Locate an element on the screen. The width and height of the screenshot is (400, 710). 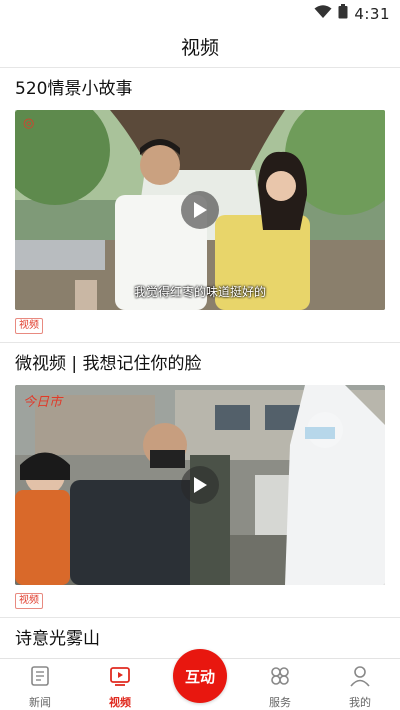
video-title: 微视频 | 我想记住你的脸 is located at coordinates (200, 364).